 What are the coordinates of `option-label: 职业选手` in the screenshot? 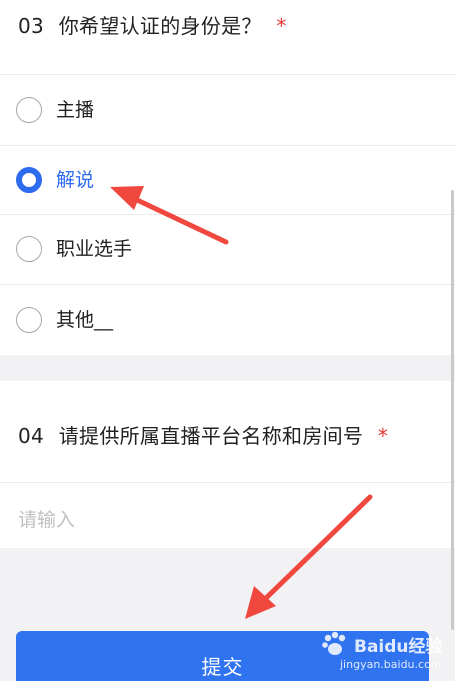 It's located at (94, 249).